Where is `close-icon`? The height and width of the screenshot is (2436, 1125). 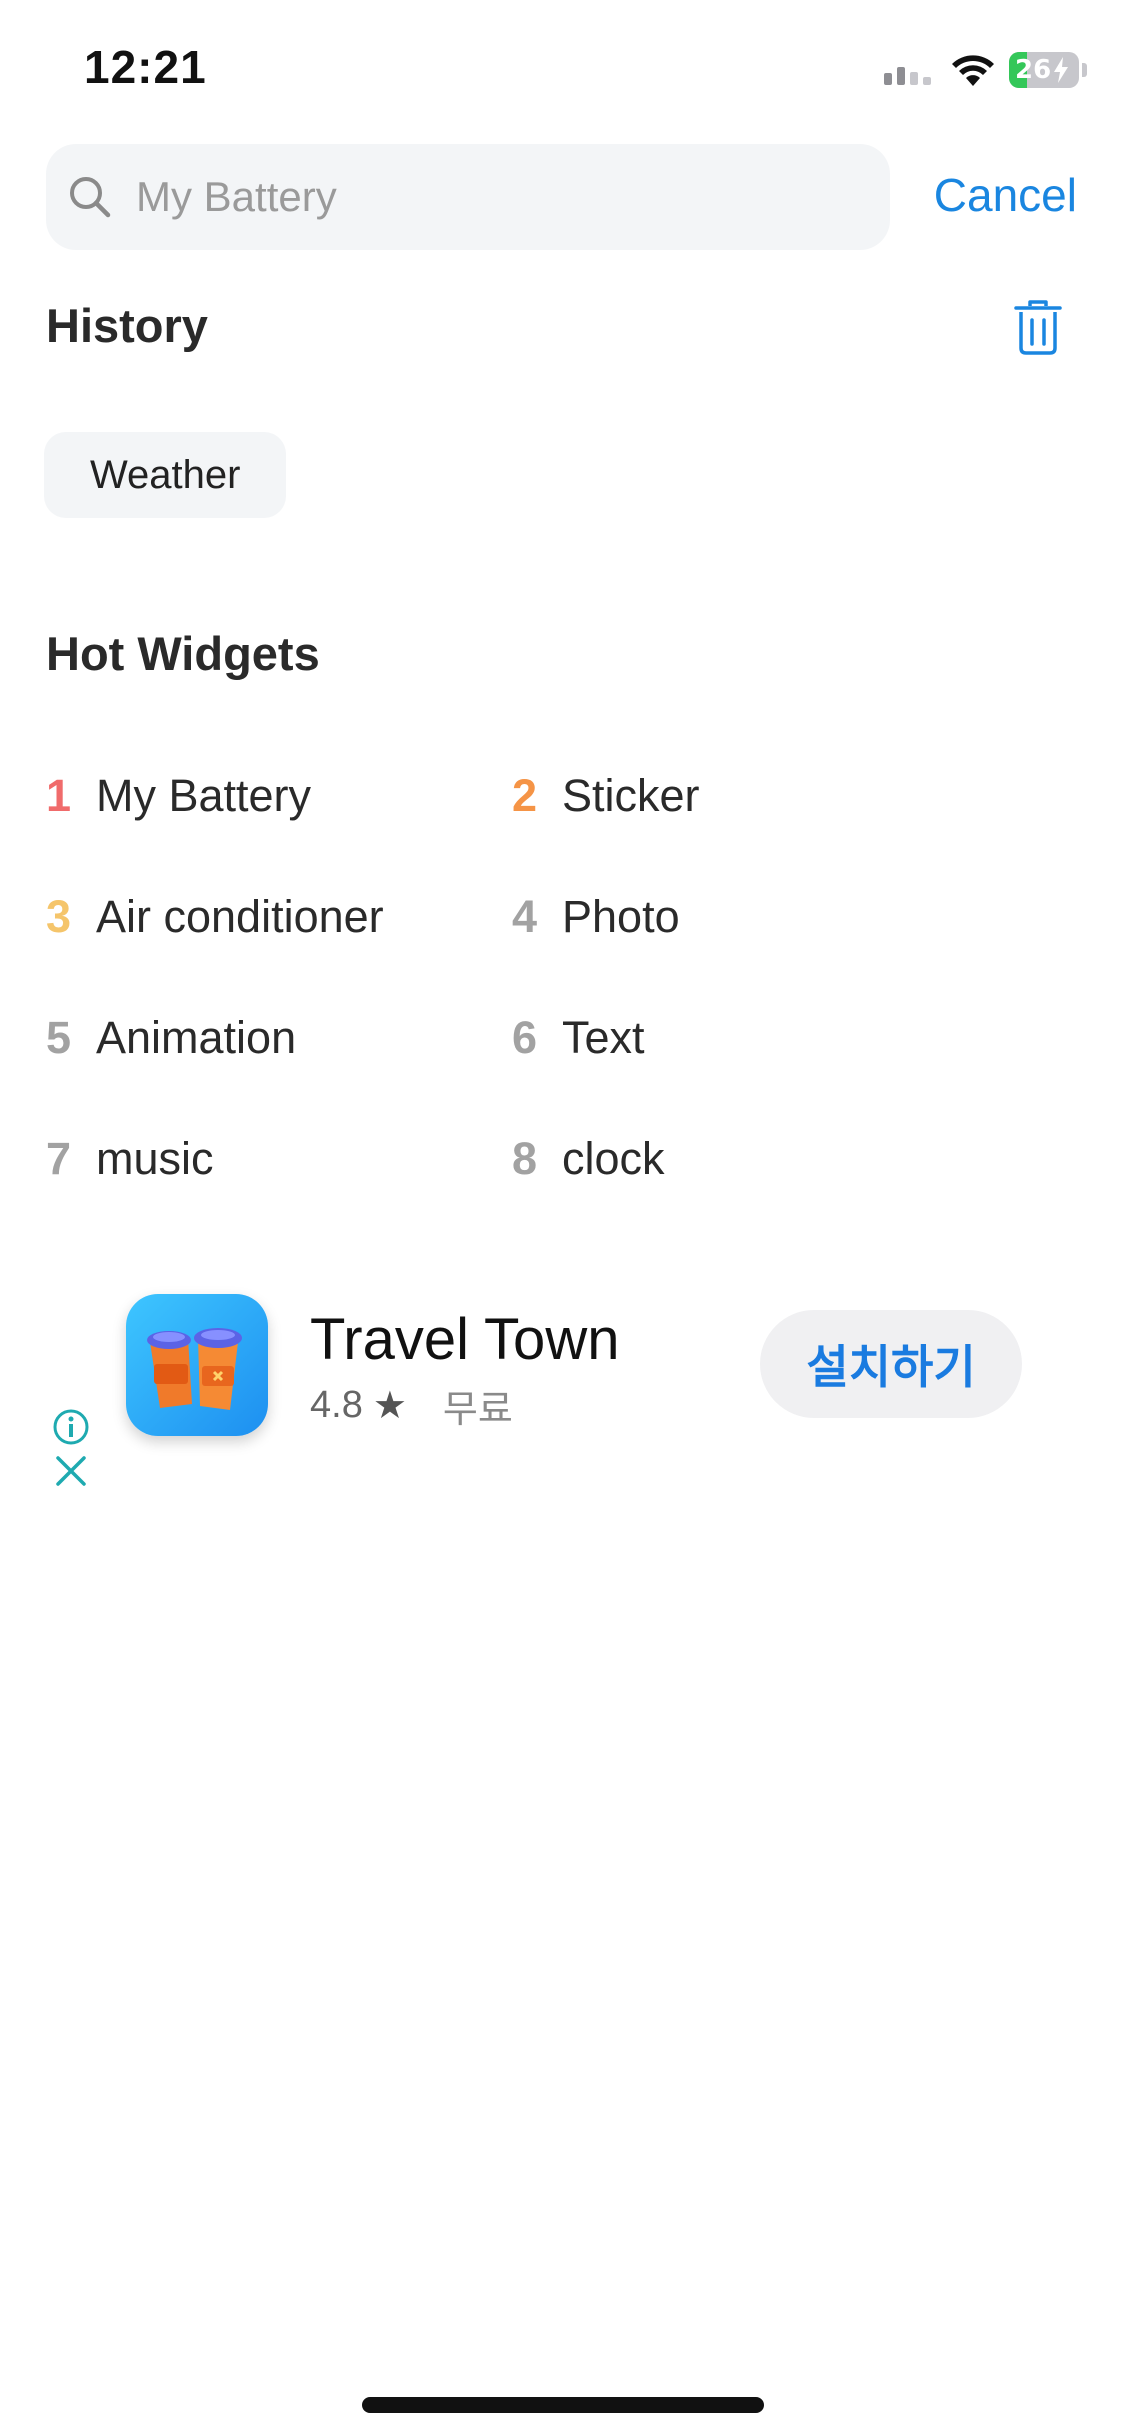 close-icon is located at coordinates (71, 1471).